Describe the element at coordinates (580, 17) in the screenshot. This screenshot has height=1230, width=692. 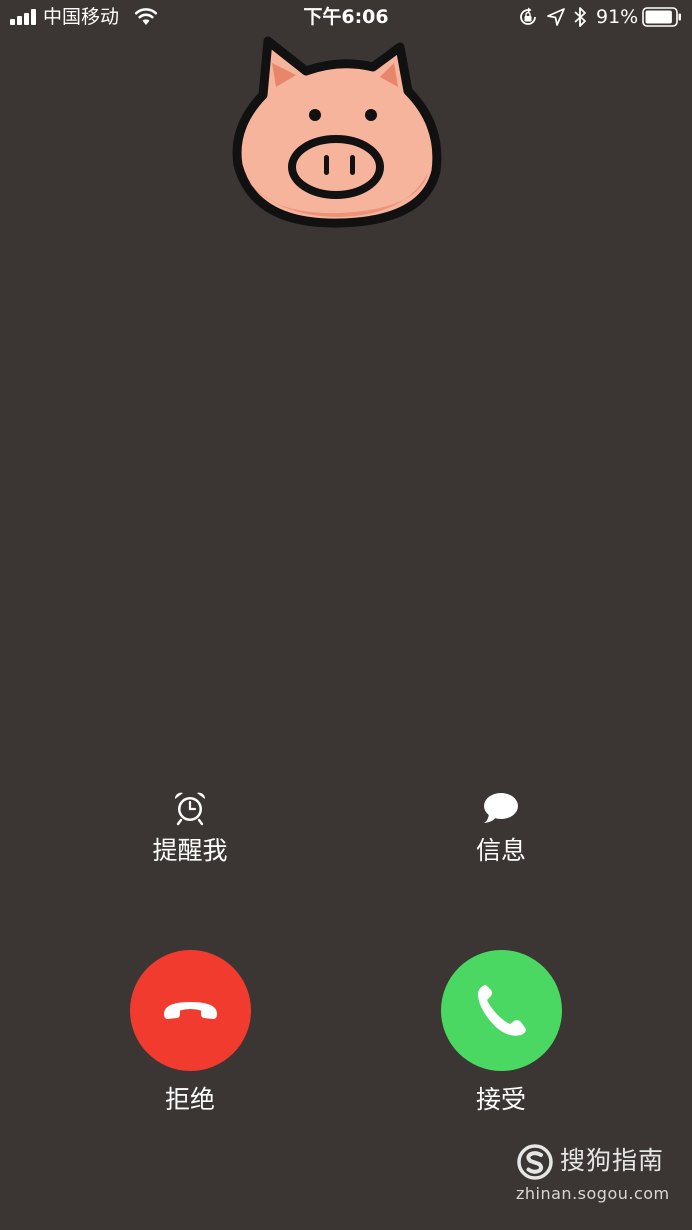
I see `bluetooth-icon` at that location.